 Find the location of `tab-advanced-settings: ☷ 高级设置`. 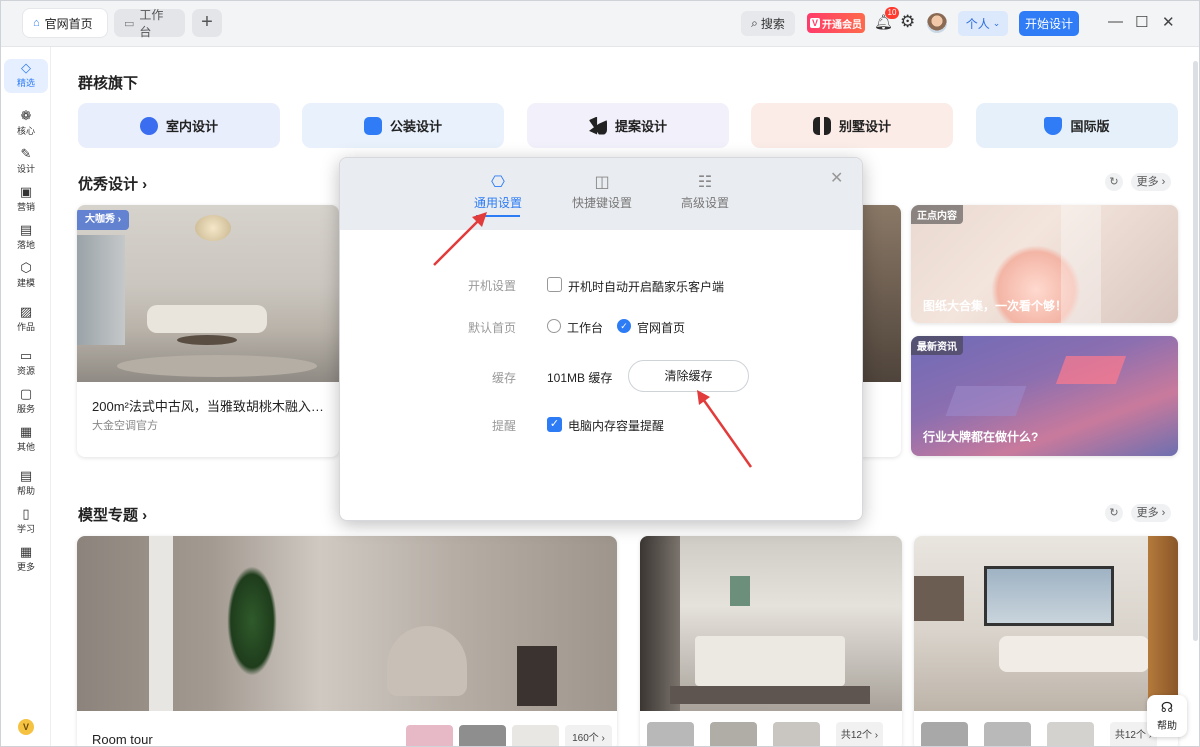

tab-advanced-settings: ☷ 高级设置 is located at coordinates (705, 191).